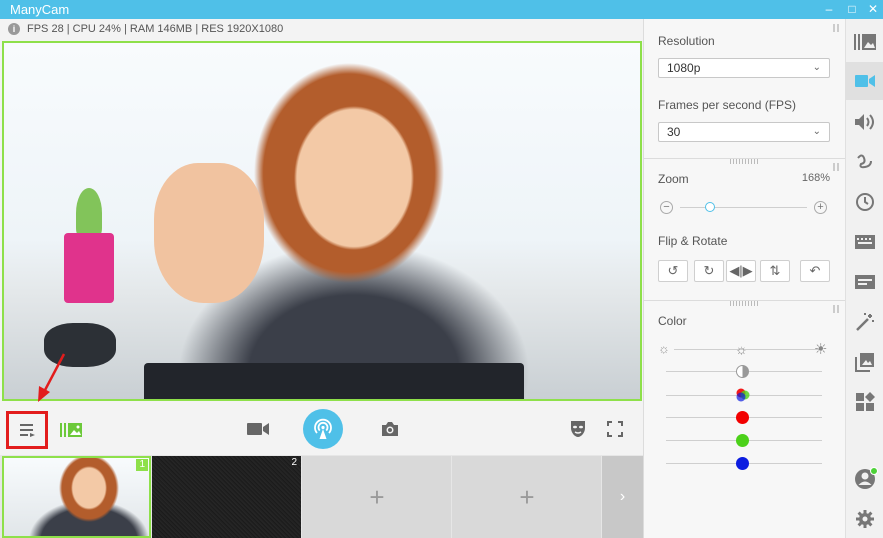  Describe the element at coordinates (743, 395) in the screenshot. I see `saturation-knob-icon` at that location.